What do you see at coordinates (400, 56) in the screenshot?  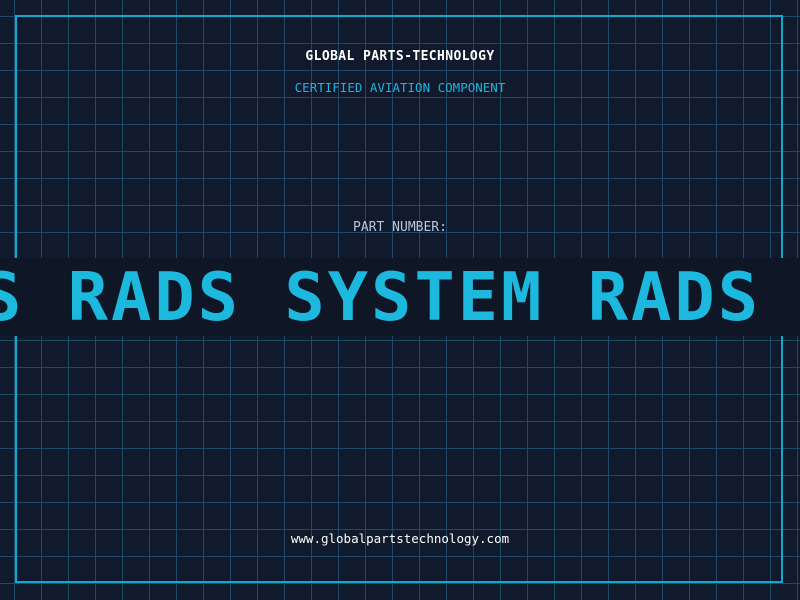 I see `brand-title: GLOBAL PARTS-TECHNOLOGY` at bounding box center [400, 56].